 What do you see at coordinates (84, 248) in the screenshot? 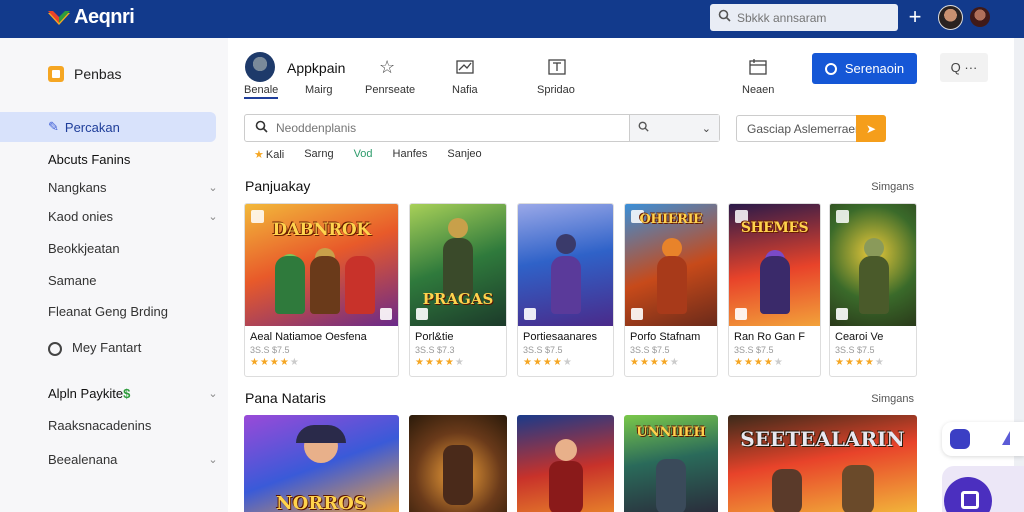
I see `sidebar-item-label: Beokkjeatan` at bounding box center [84, 248].